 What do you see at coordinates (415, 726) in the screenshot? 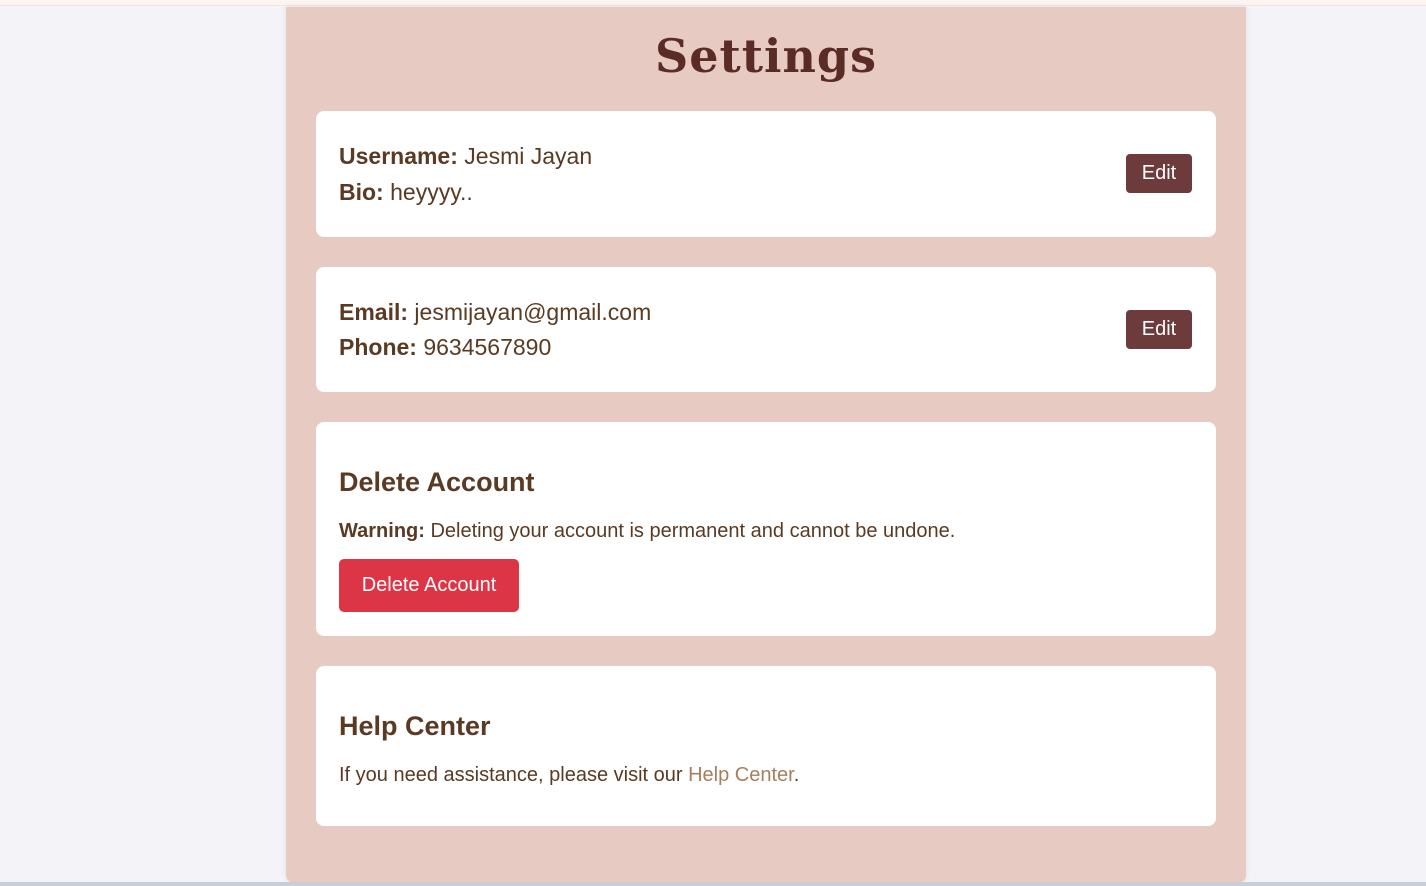
I see `help-center-heading: Help Center` at bounding box center [415, 726].